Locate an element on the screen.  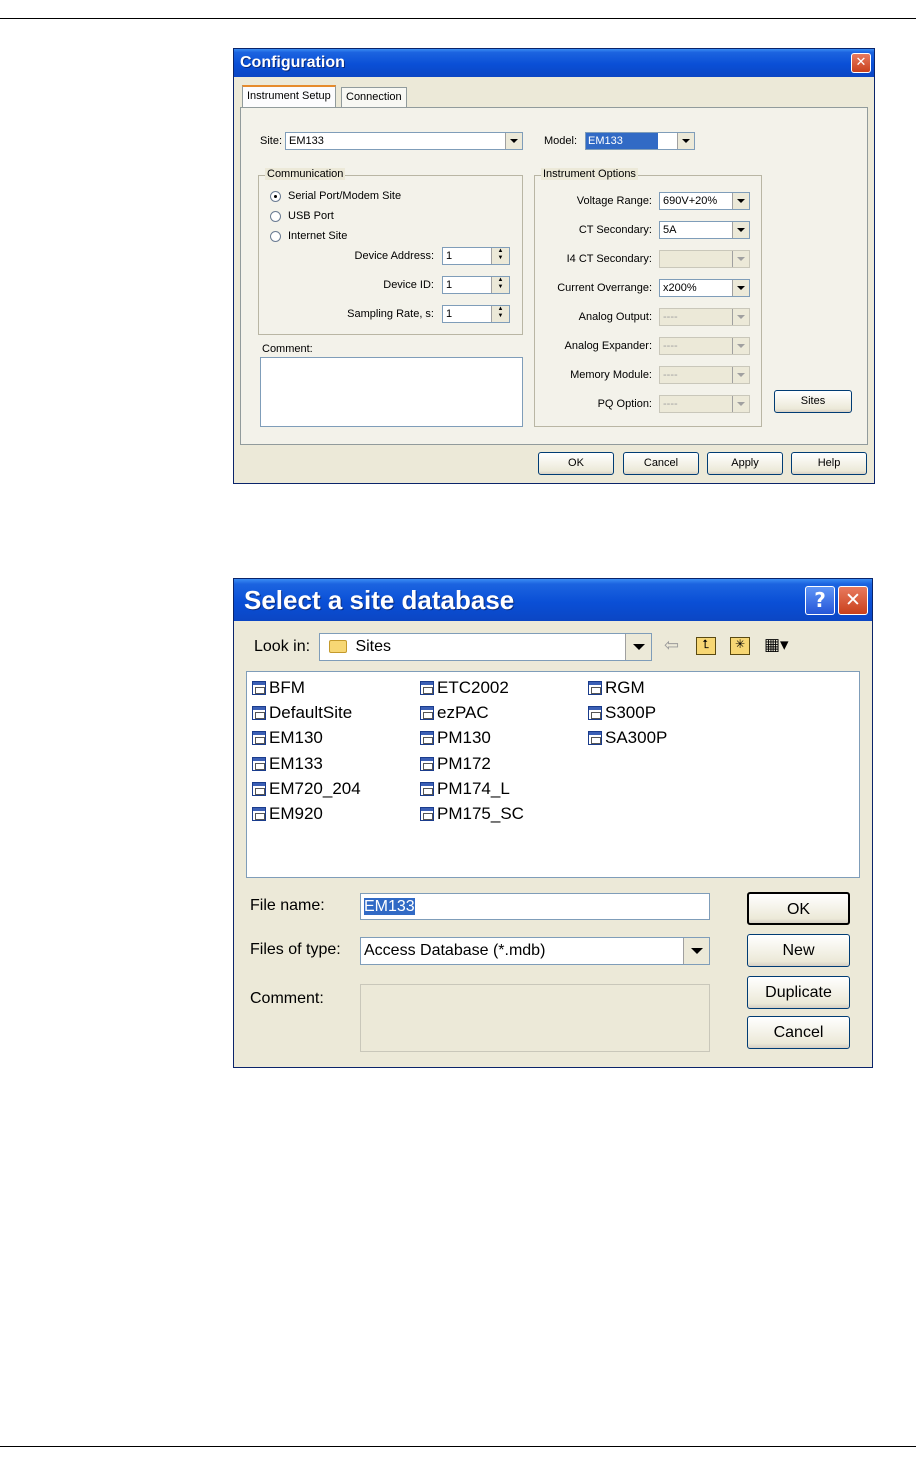
sampling-rate-label: Sampling Rate, s: is located at coordinates (390, 314).